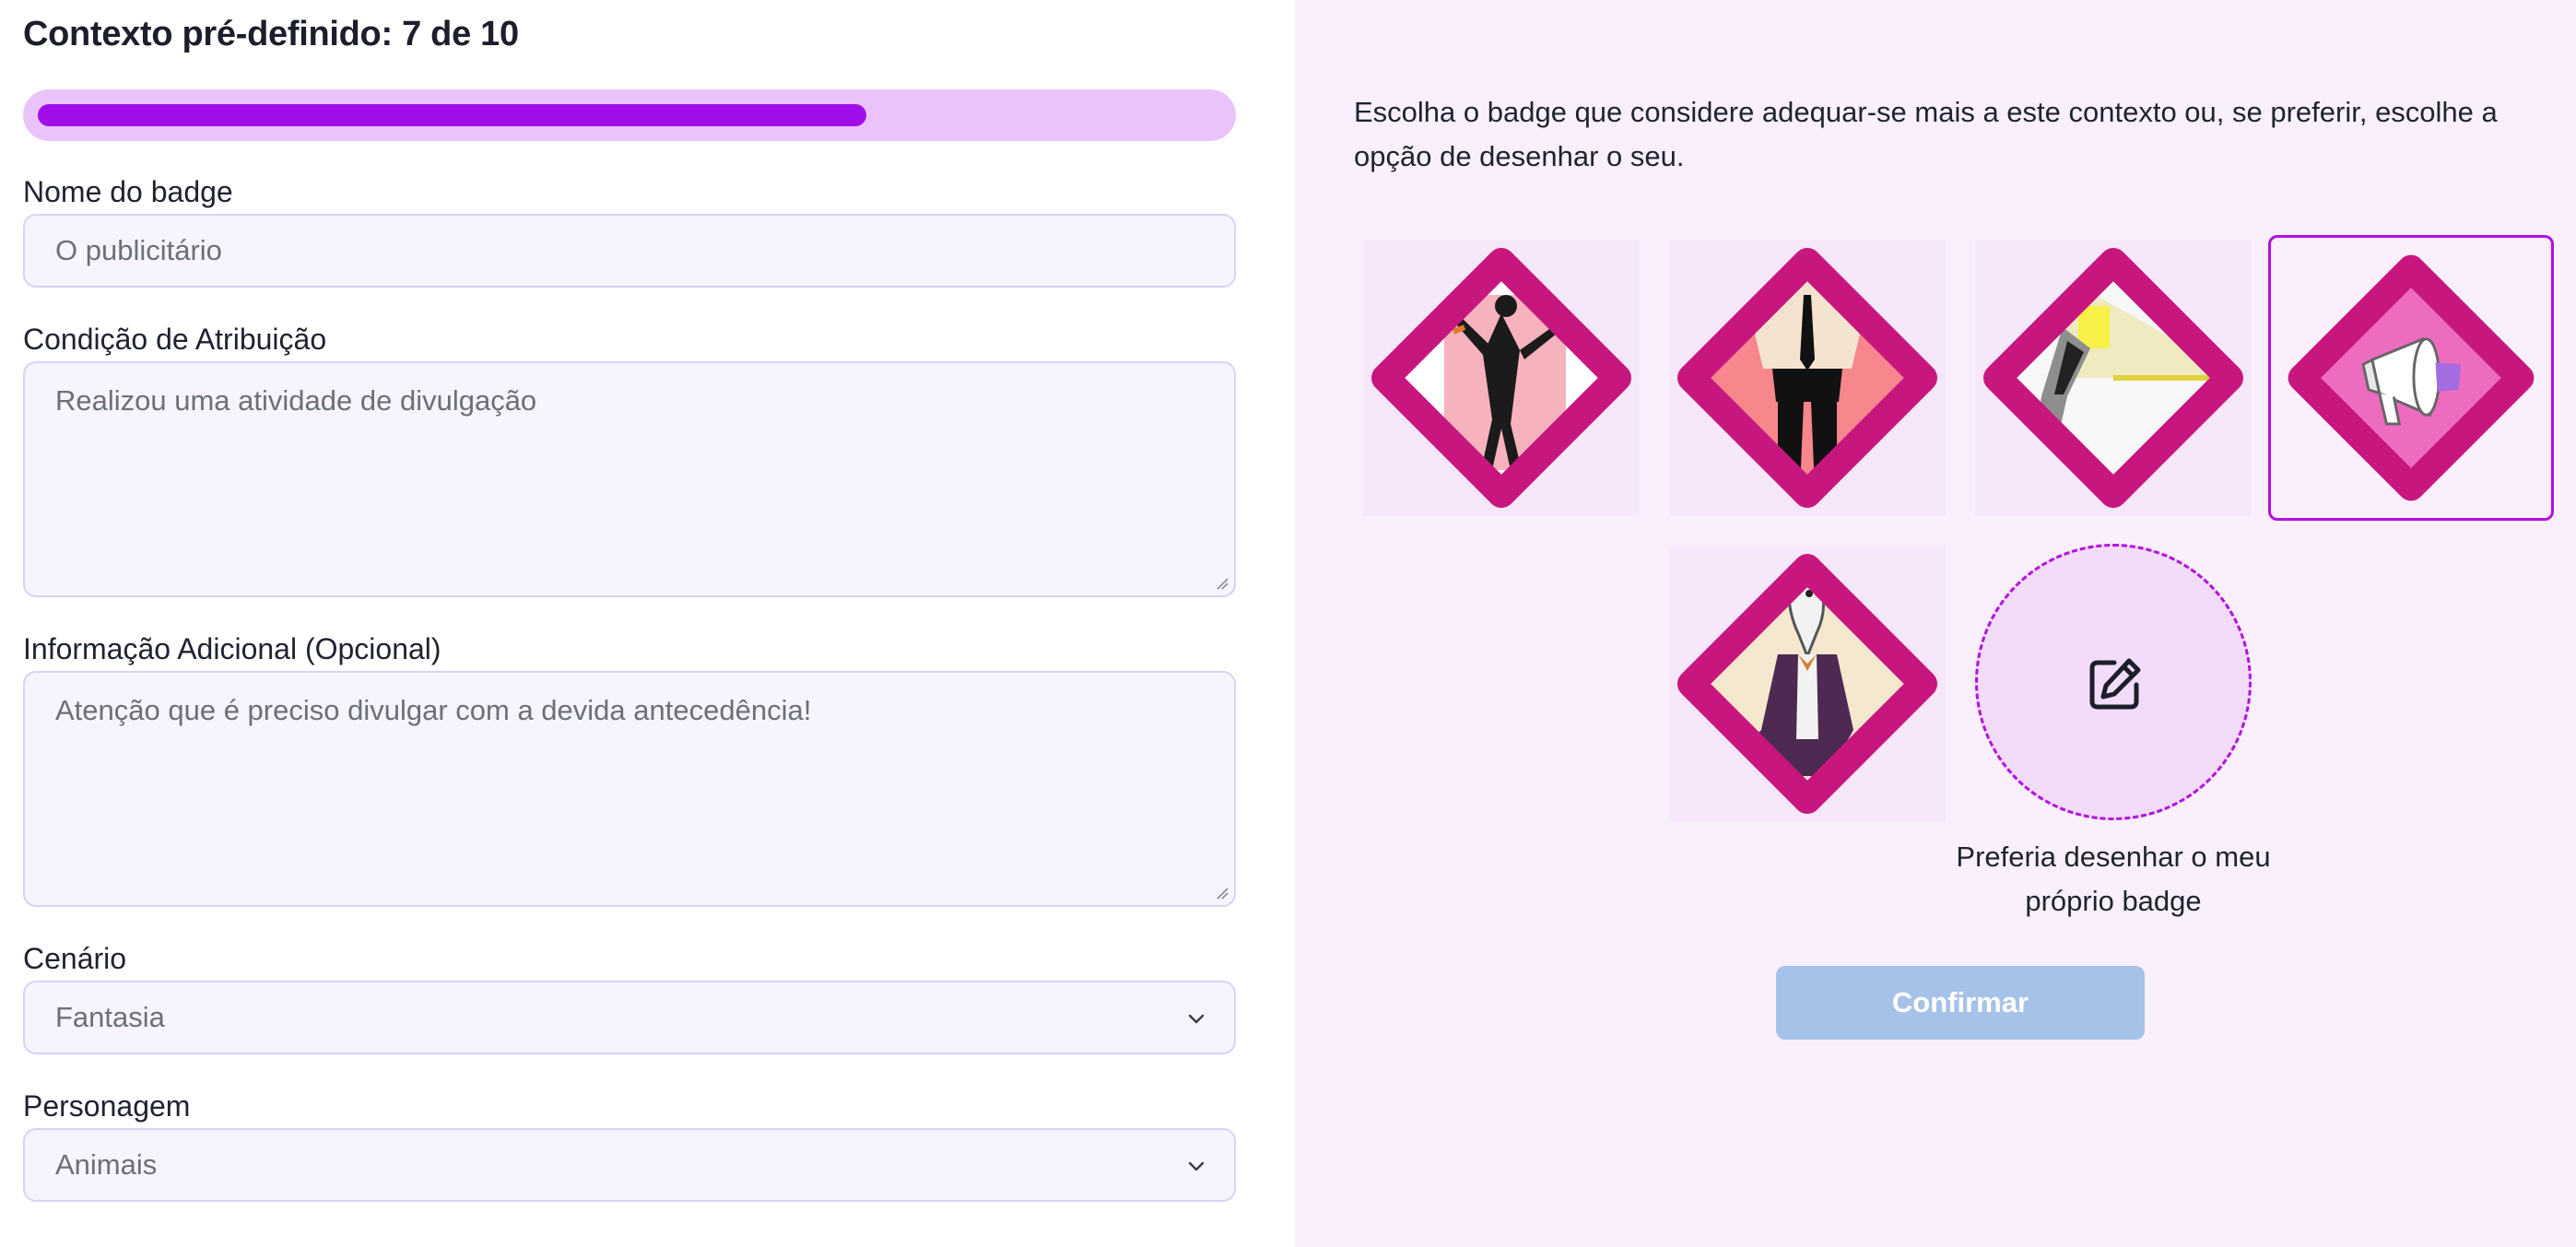 The height and width of the screenshot is (1247, 2576). What do you see at coordinates (75, 959) in the screenshot?
I see `scenario-label: Cenário` at bounding box center [75, 959].